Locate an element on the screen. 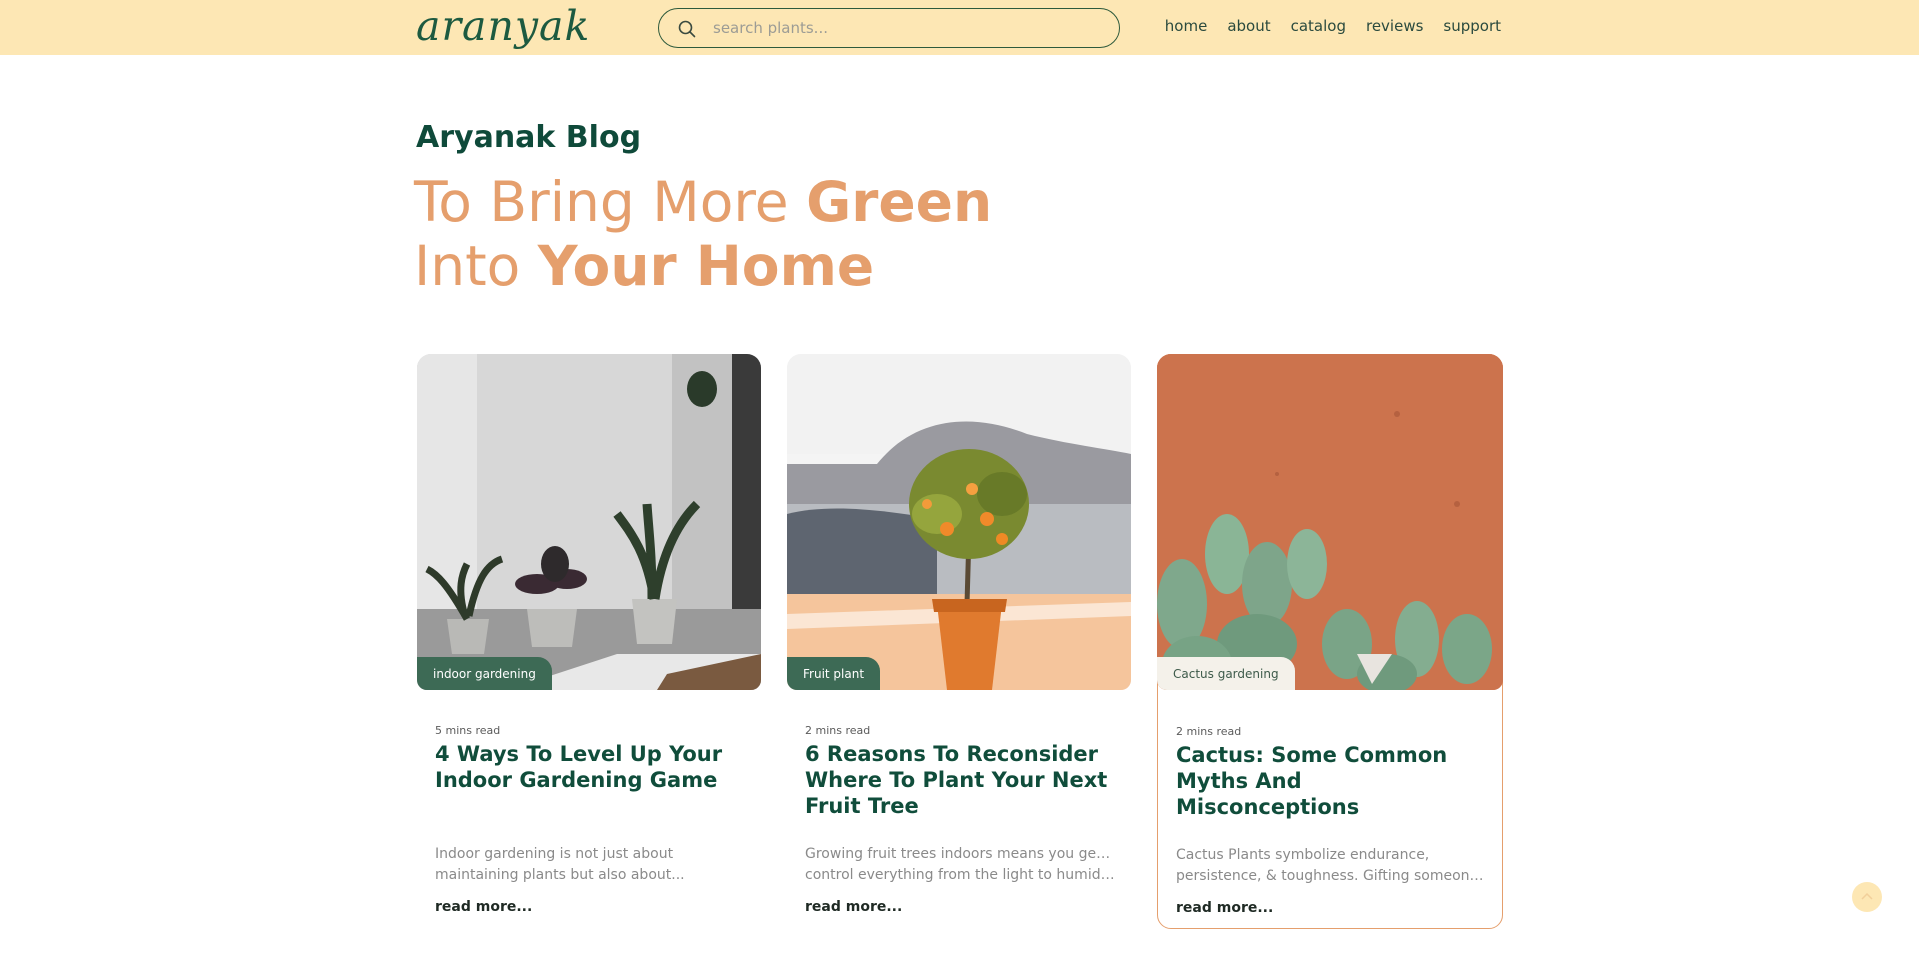 Image resolution: width=1919 pixels, height=959 pixels. card-image-fruit-tree: Fruit plant is located at coordinates (959, 522).